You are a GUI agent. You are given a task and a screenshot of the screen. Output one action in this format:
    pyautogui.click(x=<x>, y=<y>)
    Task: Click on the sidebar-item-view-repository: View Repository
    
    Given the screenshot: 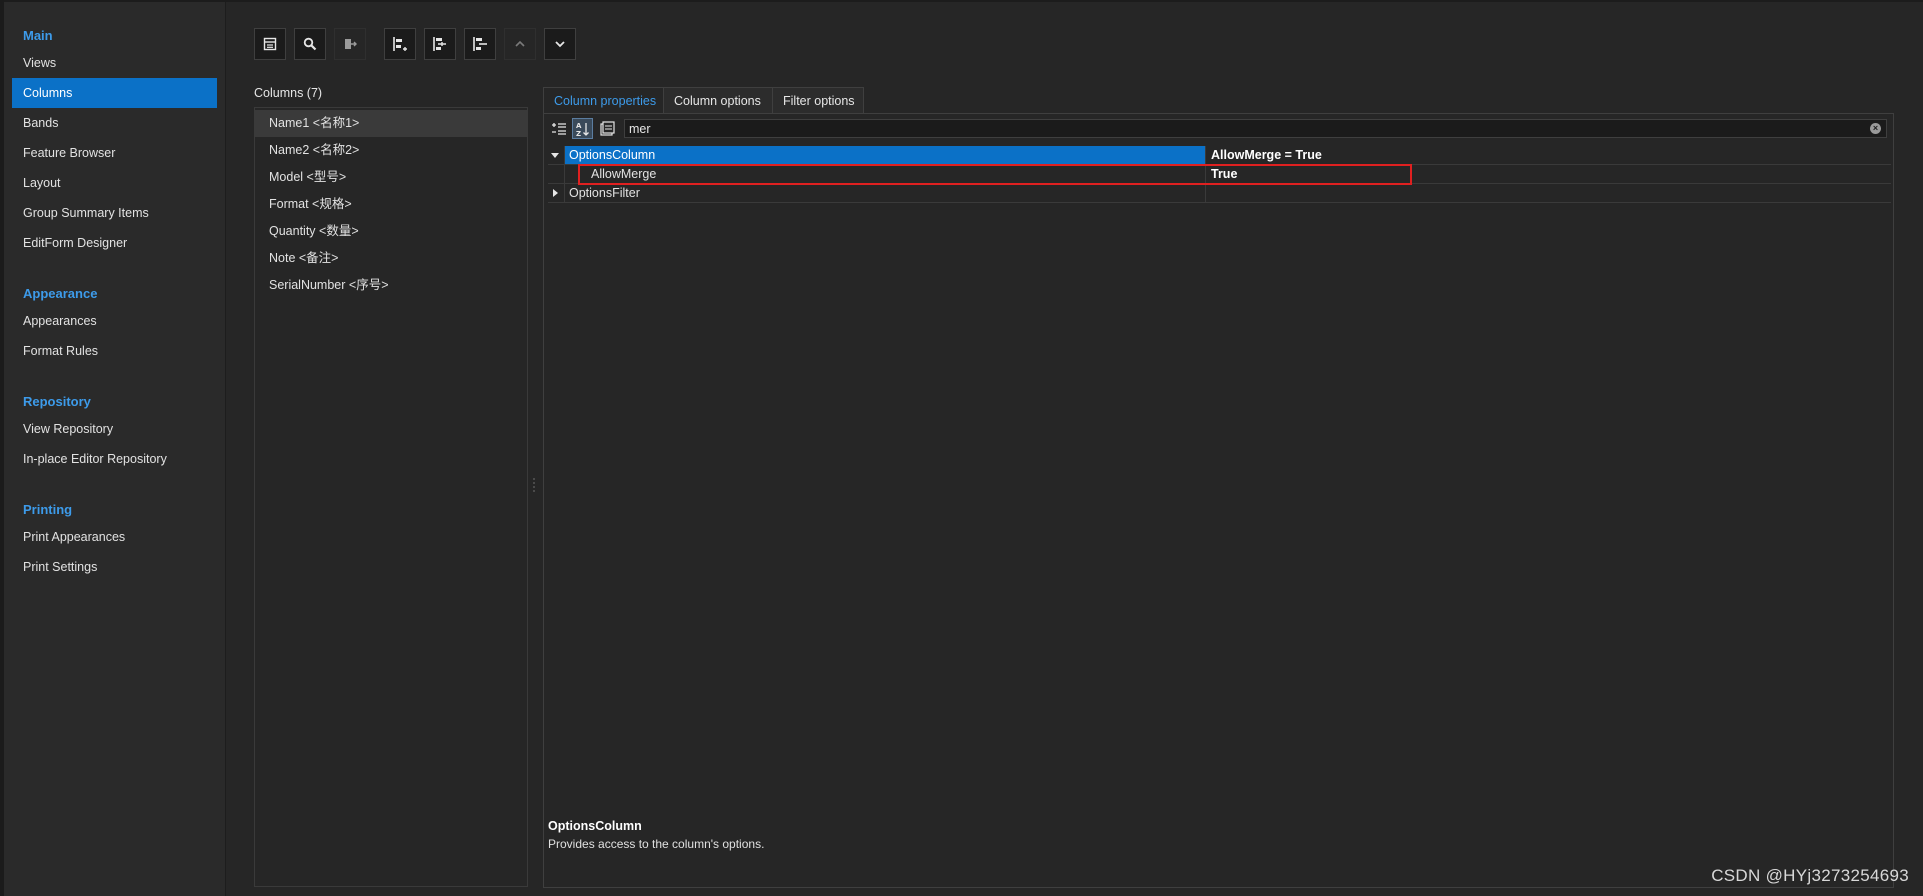 What is the action you would take?
    pyautogui.click(x=114, y=429)
    